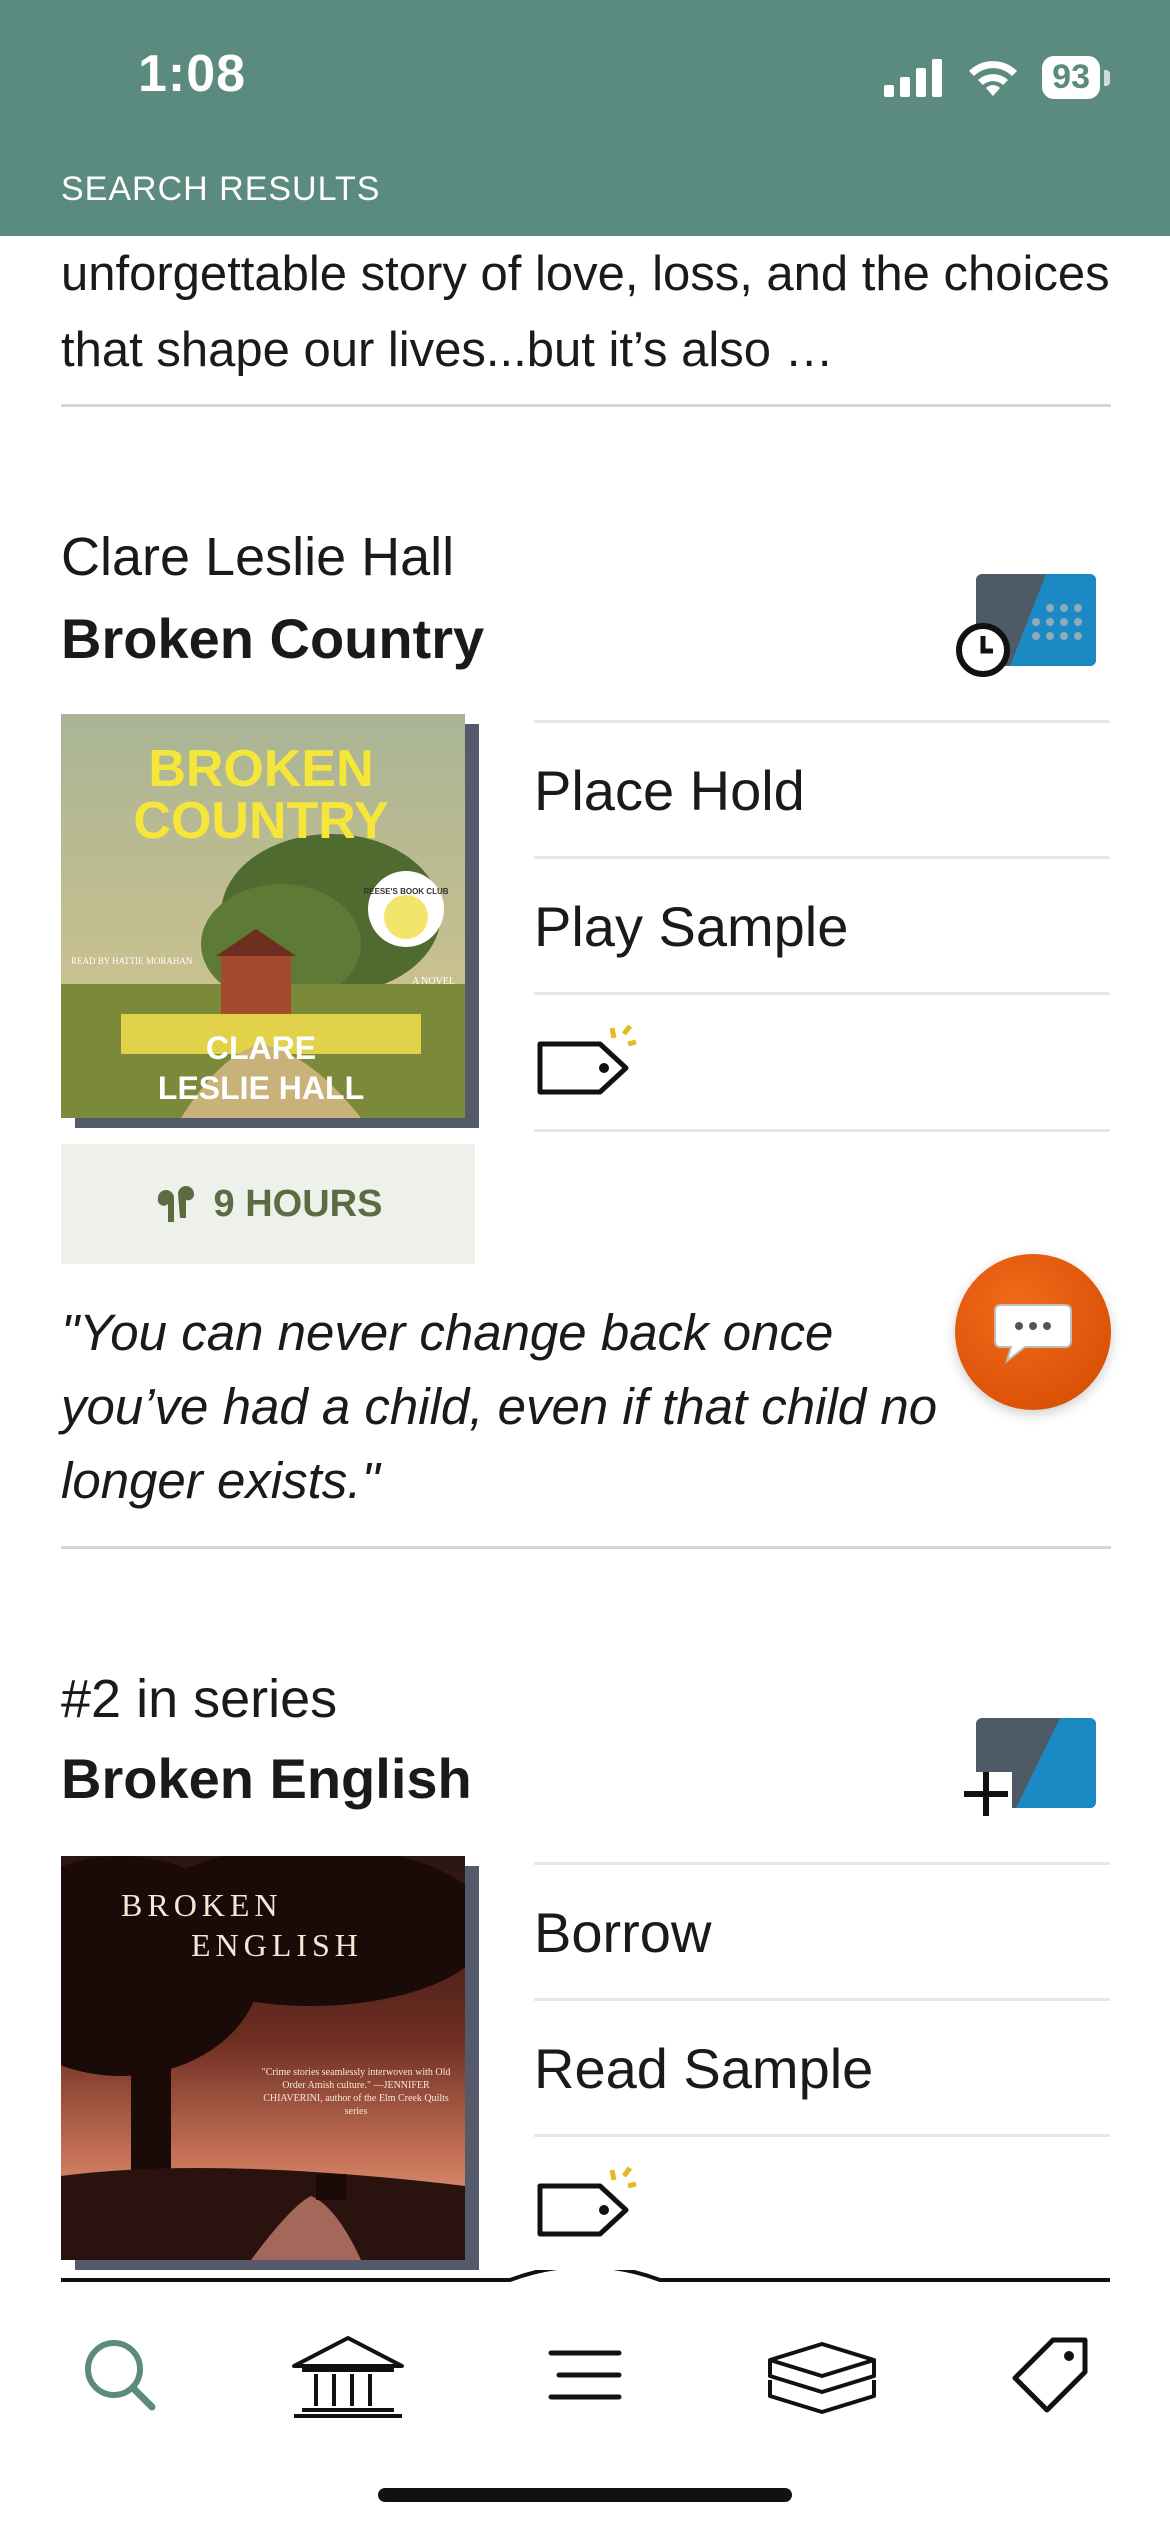 Image resolution: width=1170 pixels, height=2532 pixels. Describe the element at coordinates (585, 2276) in the screenshot. I see `tabbar-divider` at that location.